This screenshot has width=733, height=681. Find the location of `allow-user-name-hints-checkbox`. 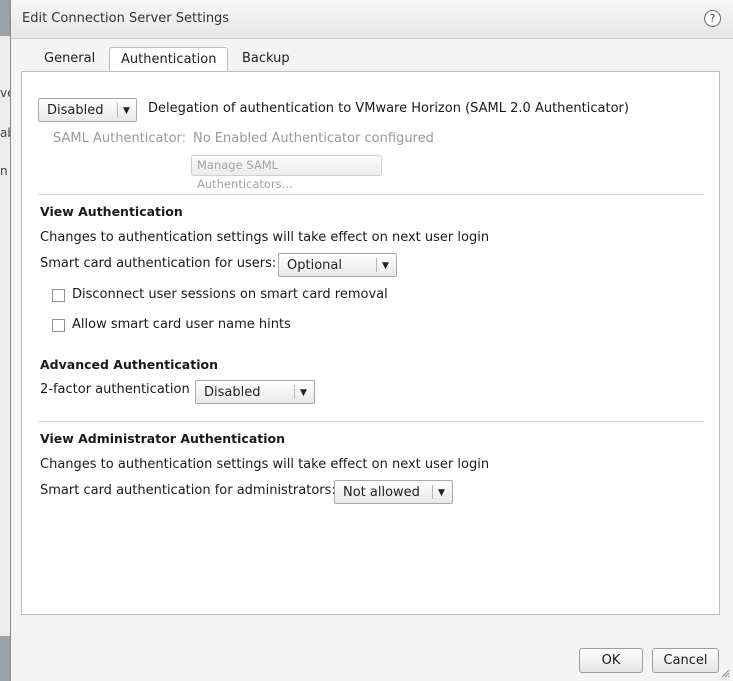

allow-user-name-hints-checkbox is located at coordinates (58, 325).